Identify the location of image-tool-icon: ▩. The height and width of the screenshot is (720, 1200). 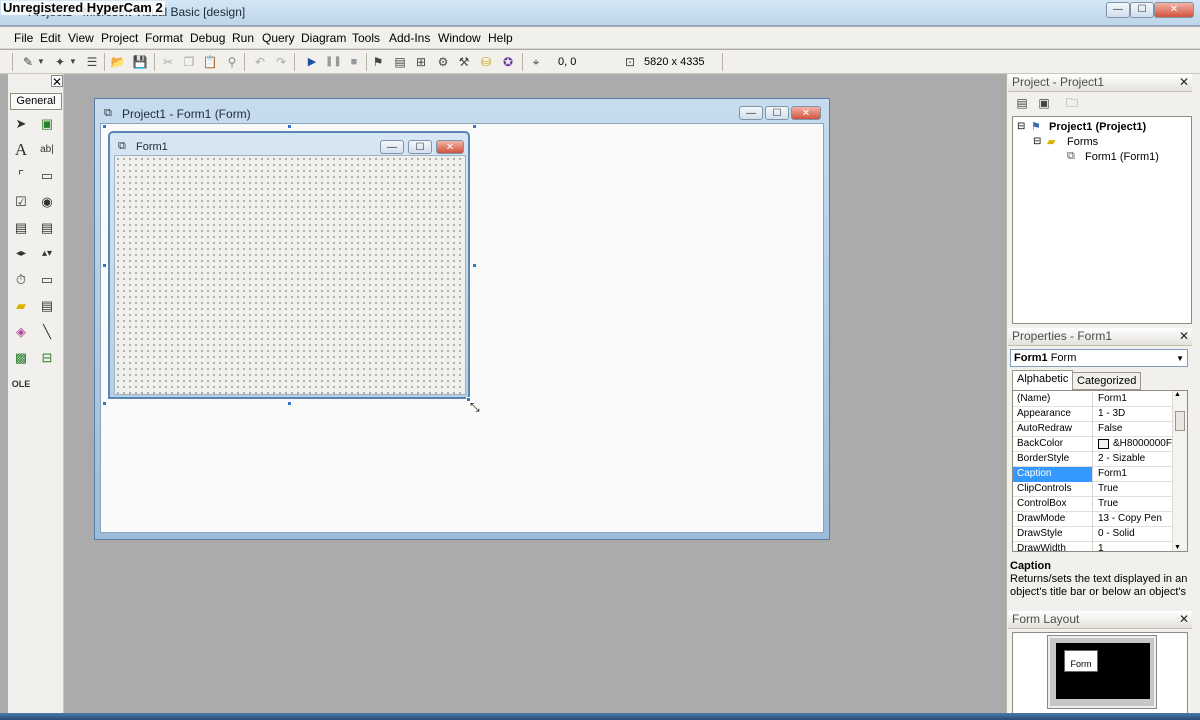
(21, 358).